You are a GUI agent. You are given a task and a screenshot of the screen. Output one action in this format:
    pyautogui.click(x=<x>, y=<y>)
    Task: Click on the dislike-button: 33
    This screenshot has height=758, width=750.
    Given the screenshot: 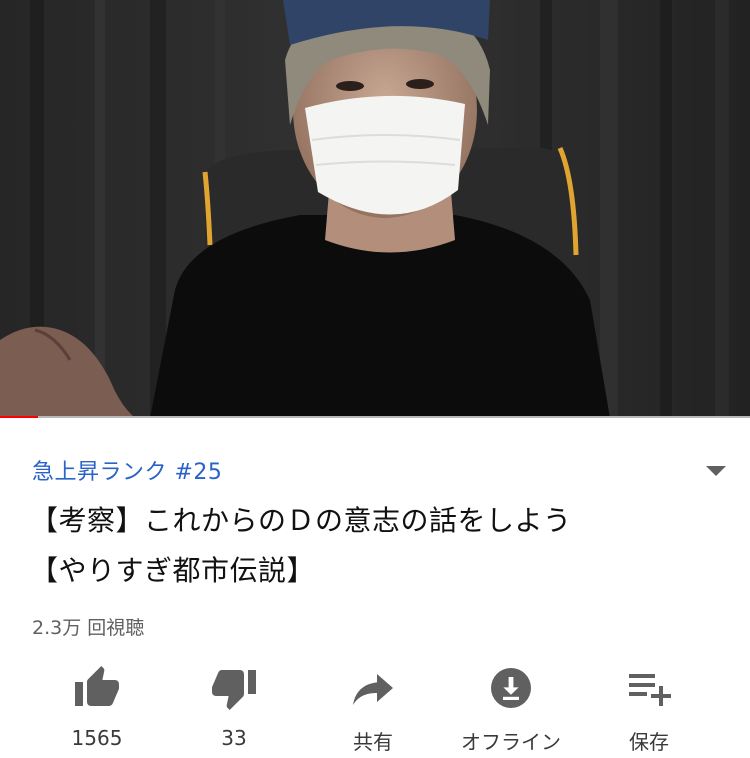 What is the action you would take?
    pyautogui.click(x=234, y=709)
    